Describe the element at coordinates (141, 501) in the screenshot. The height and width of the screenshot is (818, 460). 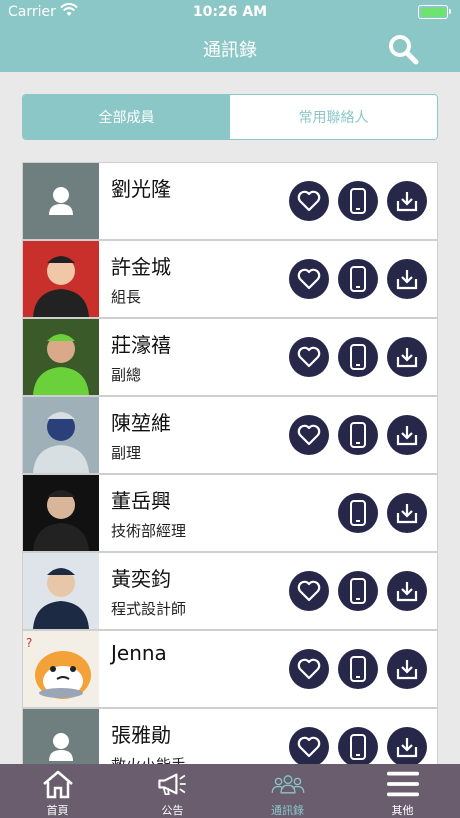
I see `contact-name: 董岳興` at that location.